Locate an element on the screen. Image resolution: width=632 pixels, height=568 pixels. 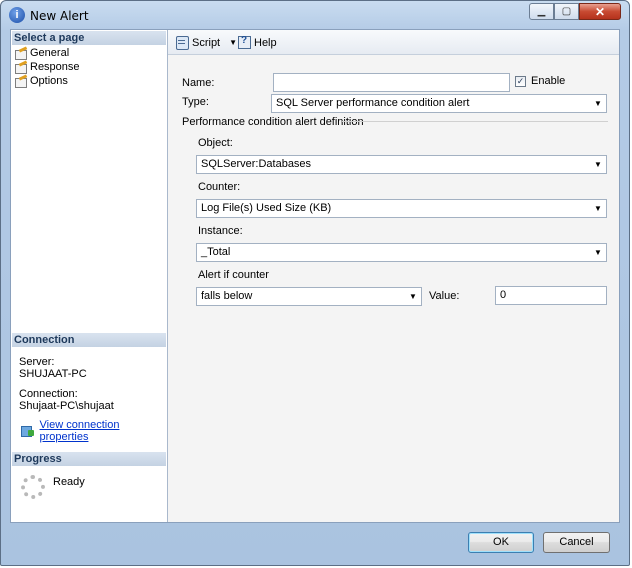
page-item-label: General is located at coordinates (50, 53).